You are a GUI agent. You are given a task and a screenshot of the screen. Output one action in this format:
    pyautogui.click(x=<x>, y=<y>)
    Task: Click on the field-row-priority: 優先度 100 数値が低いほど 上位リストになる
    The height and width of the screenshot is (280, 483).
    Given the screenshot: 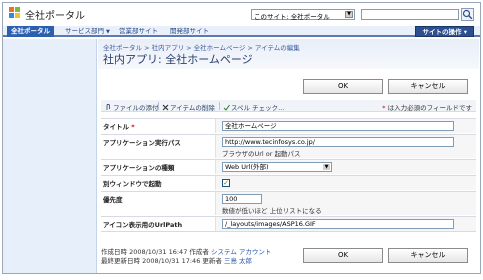 What is the action you would take?
    pyautogui.click(x=288, y=203)
    